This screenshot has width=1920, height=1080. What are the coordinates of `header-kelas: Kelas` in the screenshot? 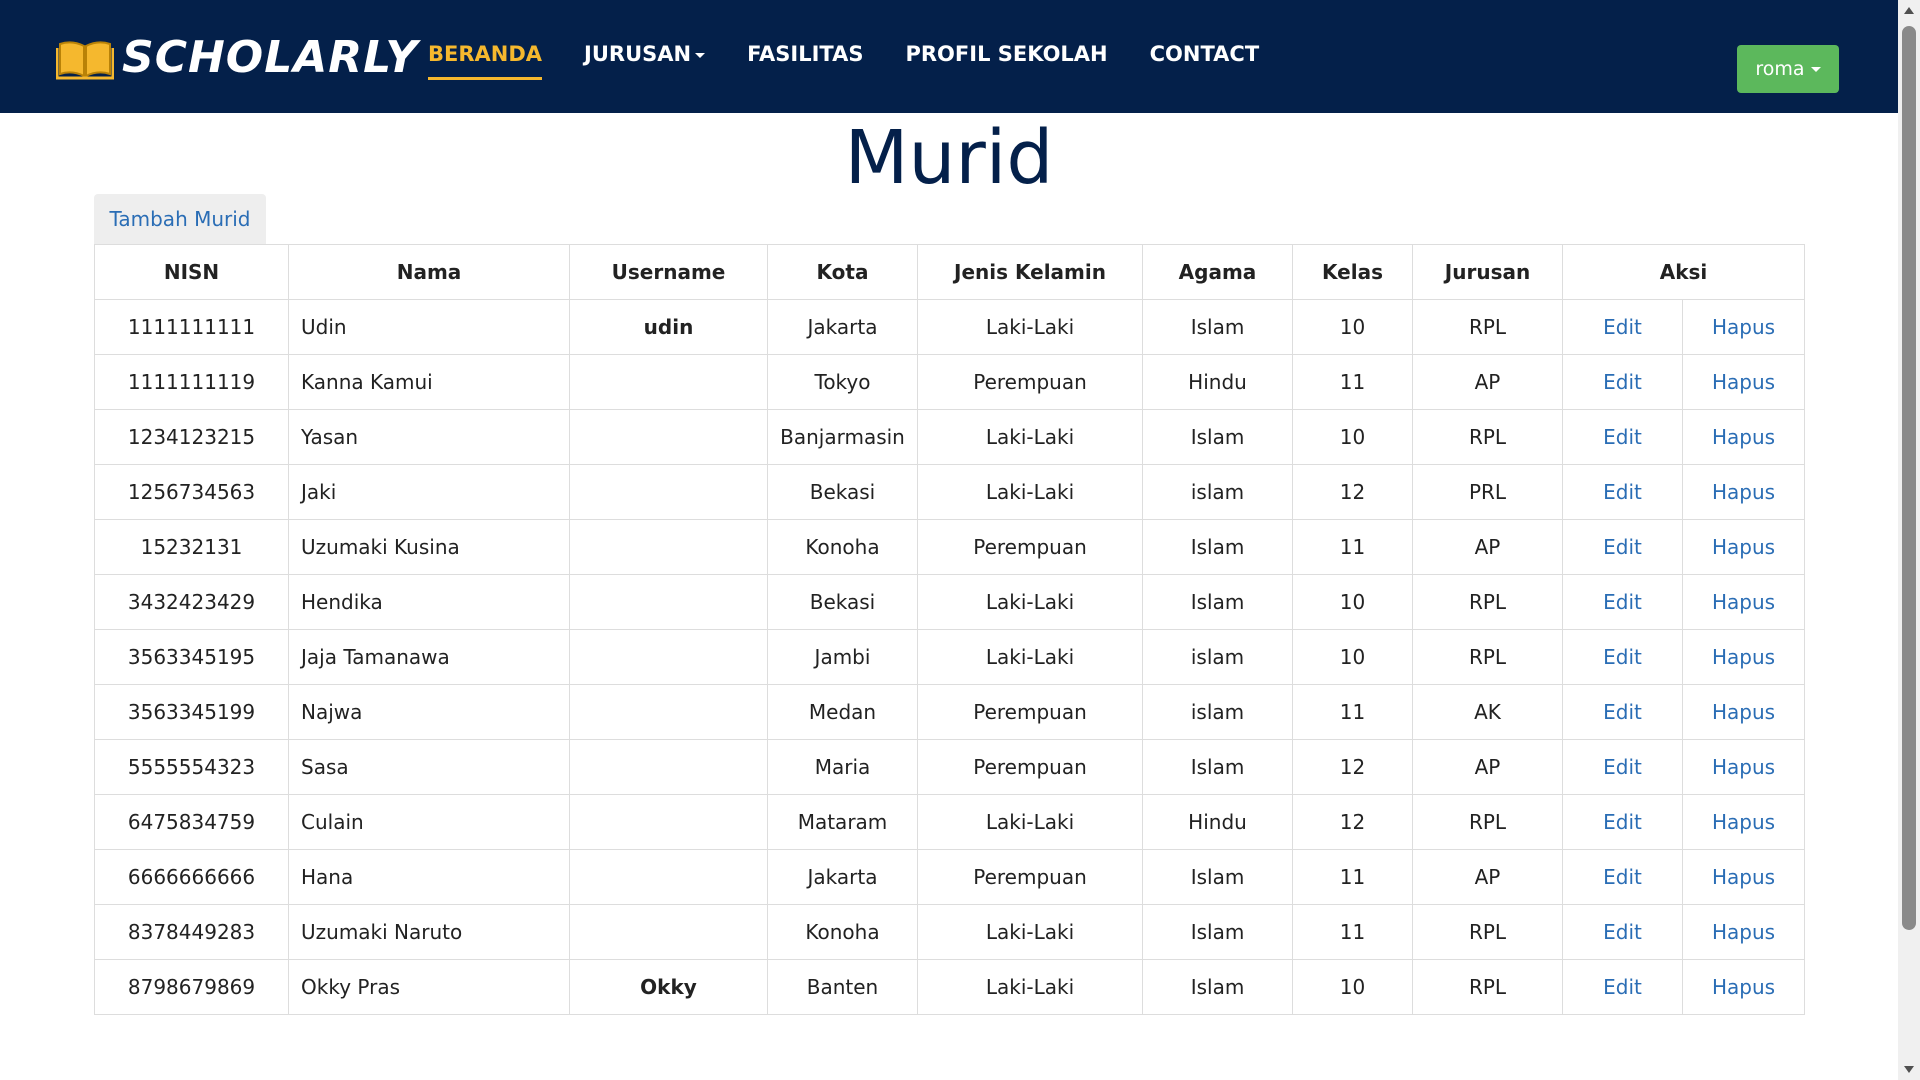 It's located at (1352, 272).